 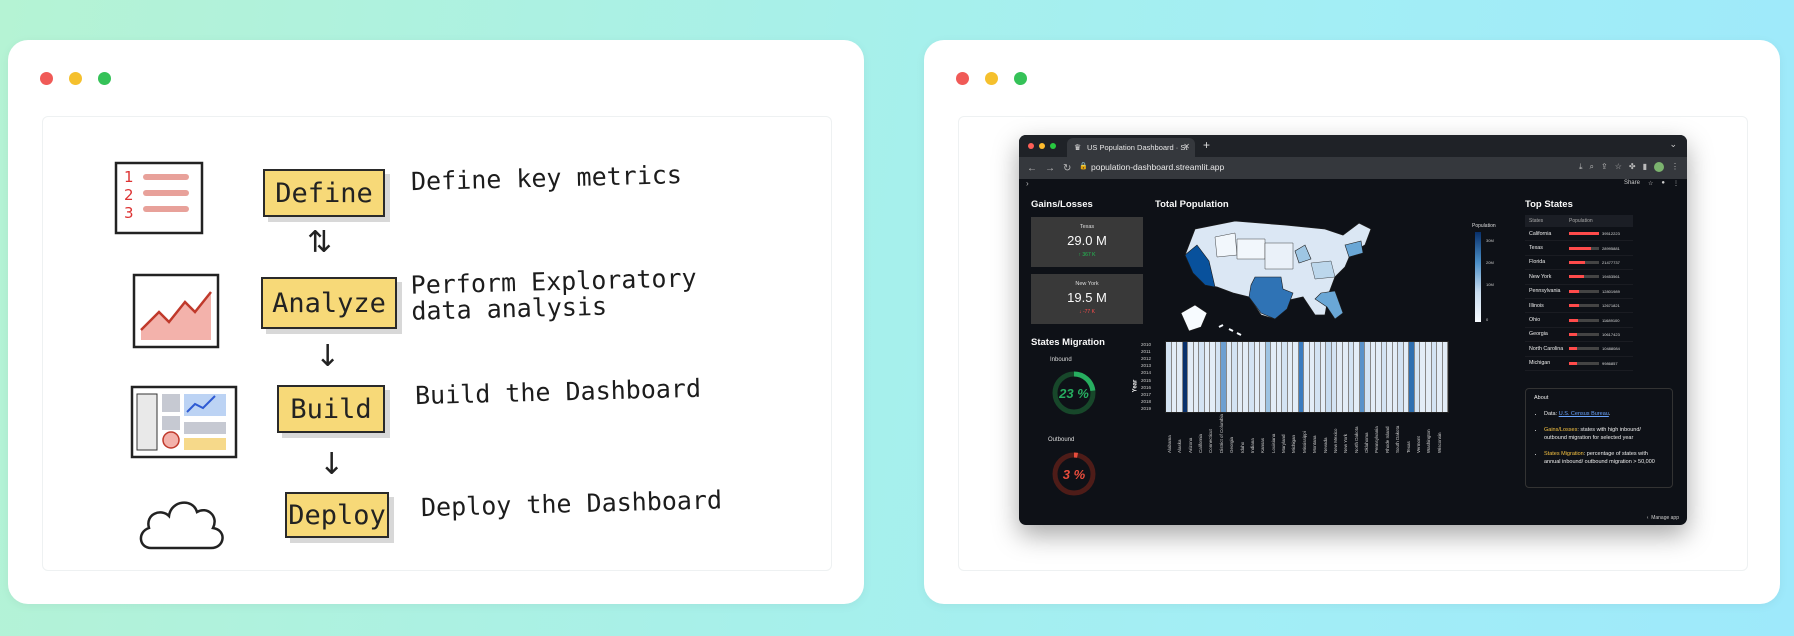 What do you see at coordinates (324, 193) in the screenshot?
I see `step-define-label: Define` at bounding box center [324, 193].